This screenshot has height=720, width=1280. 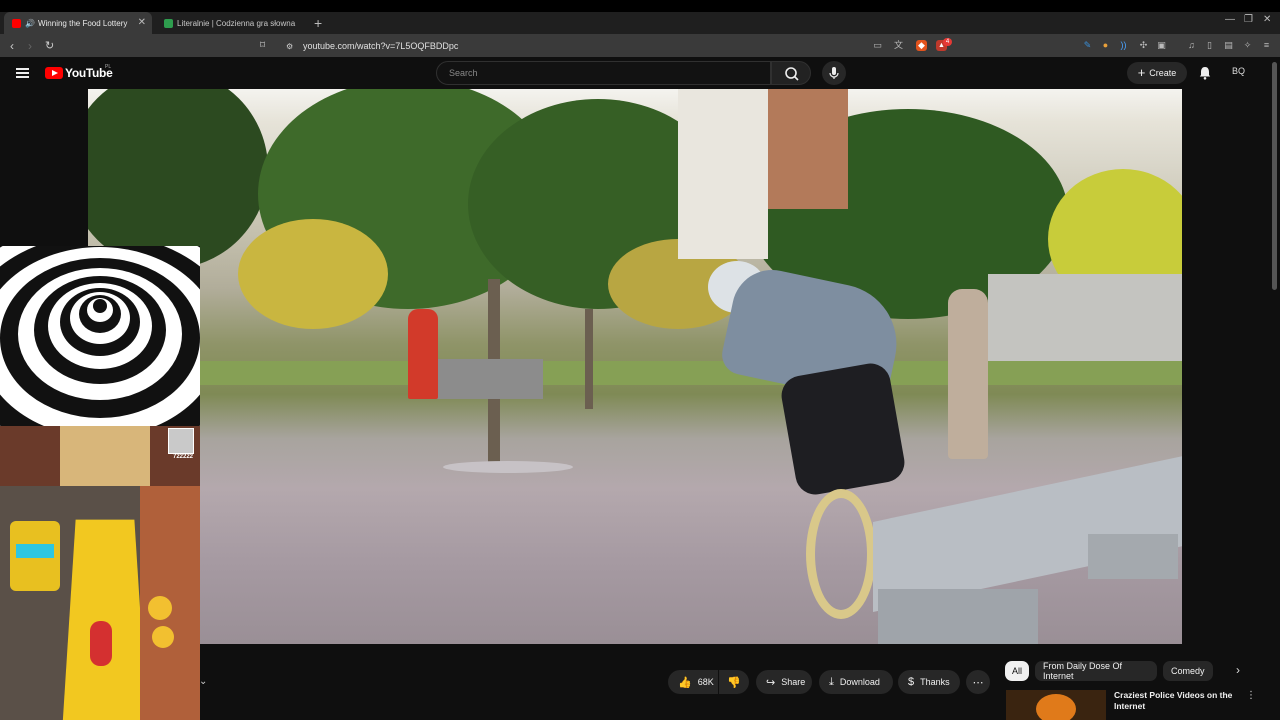 What do you see at coordinates (693, 682) in the screenshot?
I see `like-button: 👍 68K` at bounding box center [693, 682].